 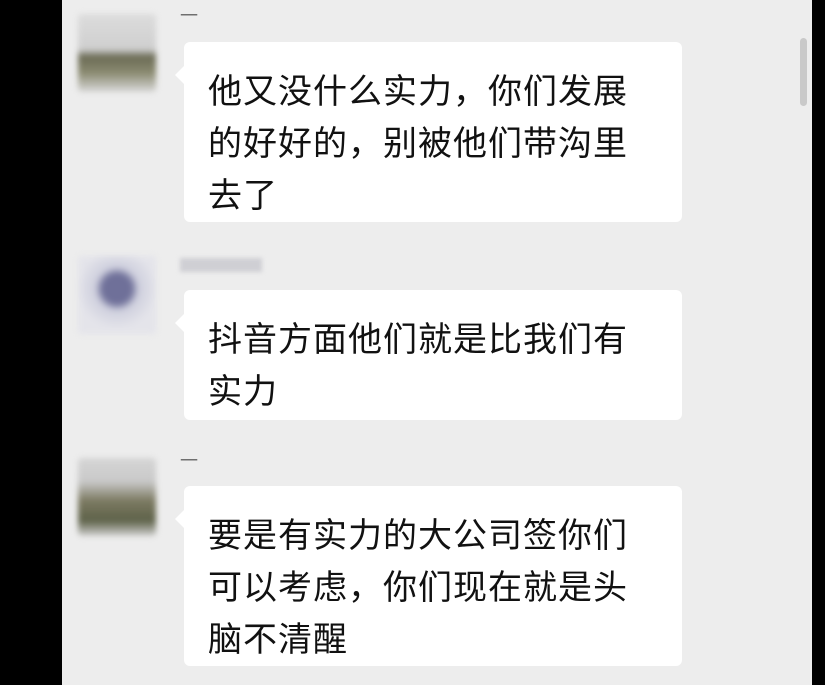 I want to click on message-bubble: 抖音方面他们就是比我们有实力, so click(x=428, y=355).